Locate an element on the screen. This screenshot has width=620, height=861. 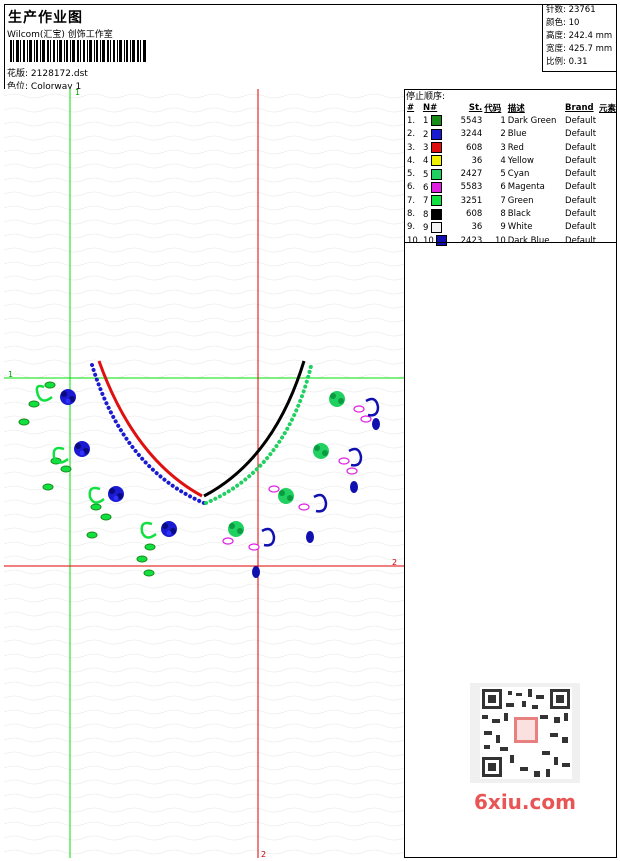
needle-number: 2 is located at coordinates (435, 134).